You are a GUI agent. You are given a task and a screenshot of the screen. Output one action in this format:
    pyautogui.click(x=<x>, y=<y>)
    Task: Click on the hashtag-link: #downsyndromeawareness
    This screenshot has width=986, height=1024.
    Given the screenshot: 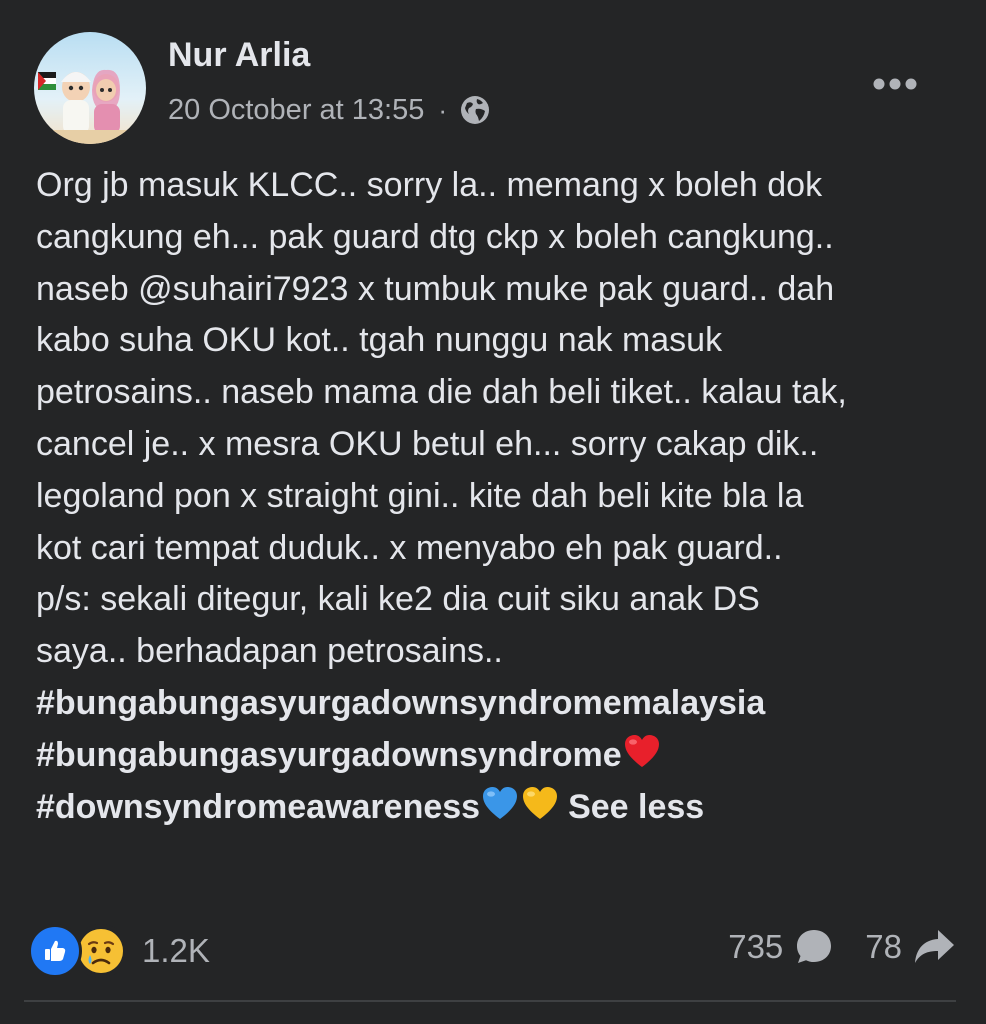 What is the action you would take?
    pyautogui.click(x=258, y=807)
    